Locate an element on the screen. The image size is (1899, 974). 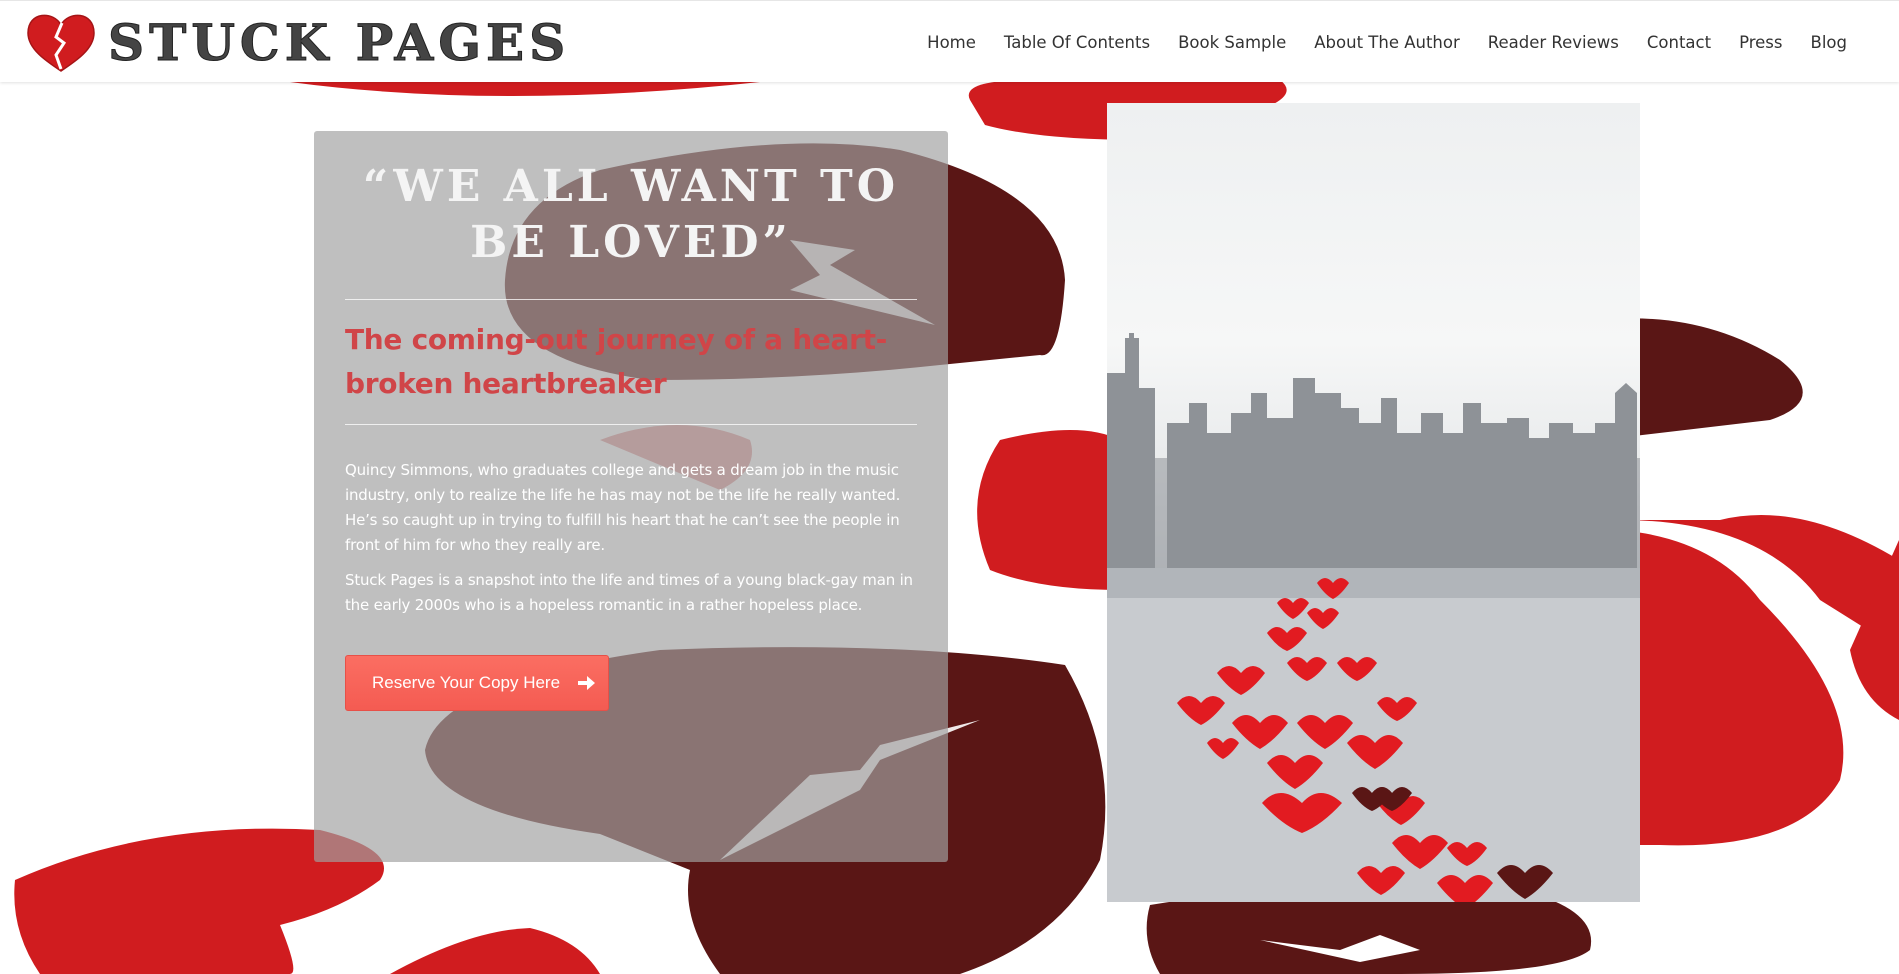
nav-press: Press is located at coordinates (1760, 42).